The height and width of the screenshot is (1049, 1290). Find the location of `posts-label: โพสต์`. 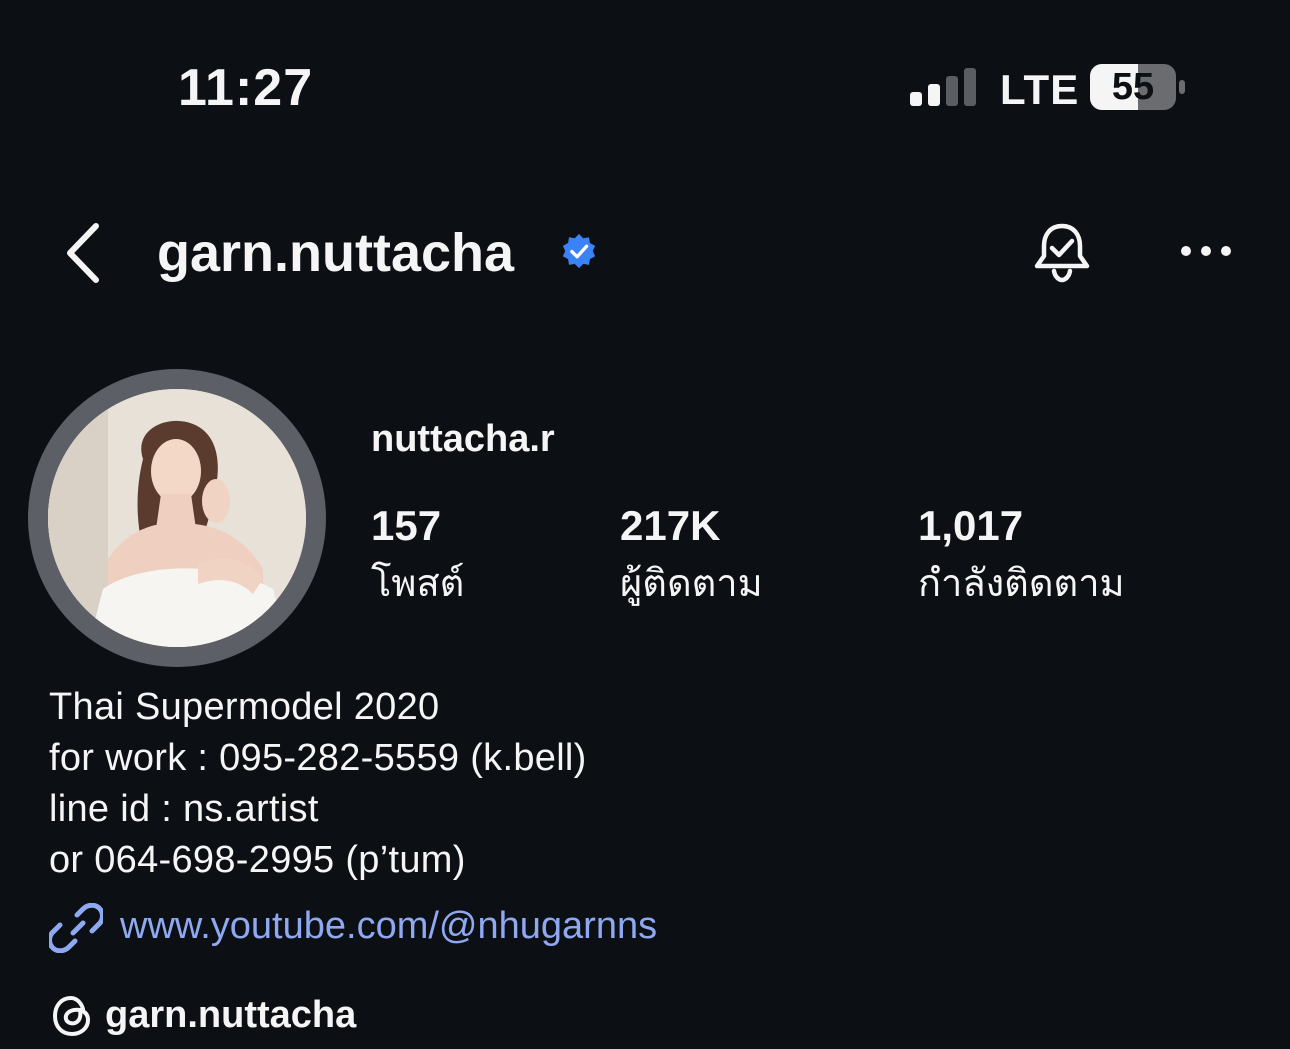

posts-label: โพสต์ is located at coordinates (417, 582).